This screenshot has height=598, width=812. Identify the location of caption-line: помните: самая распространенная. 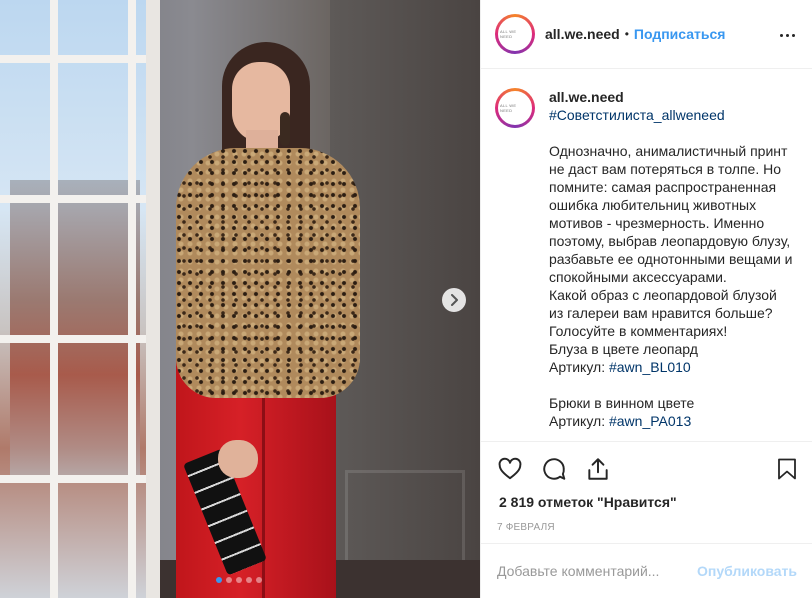
(663, 187).